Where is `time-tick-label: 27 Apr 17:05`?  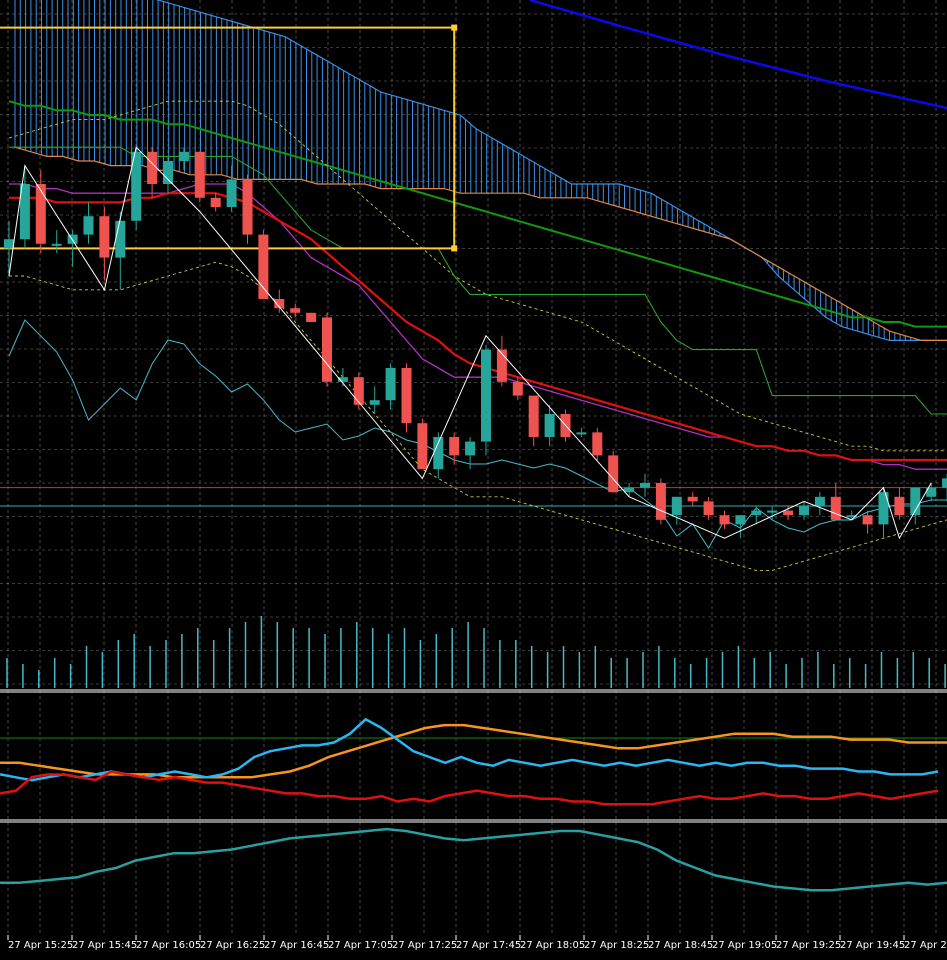
time-tick-label: 27 Apr 17:05 is located at coordinates (360, 945).